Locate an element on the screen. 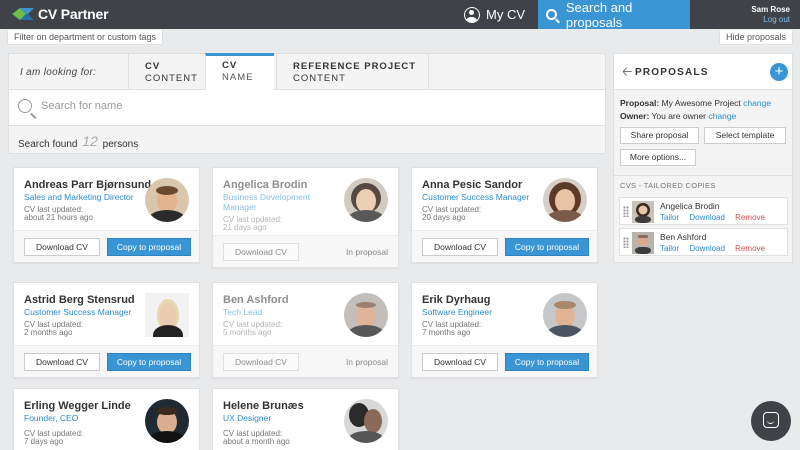  cv-updated-value: 21 days ago is located at coordinates (245, 227).